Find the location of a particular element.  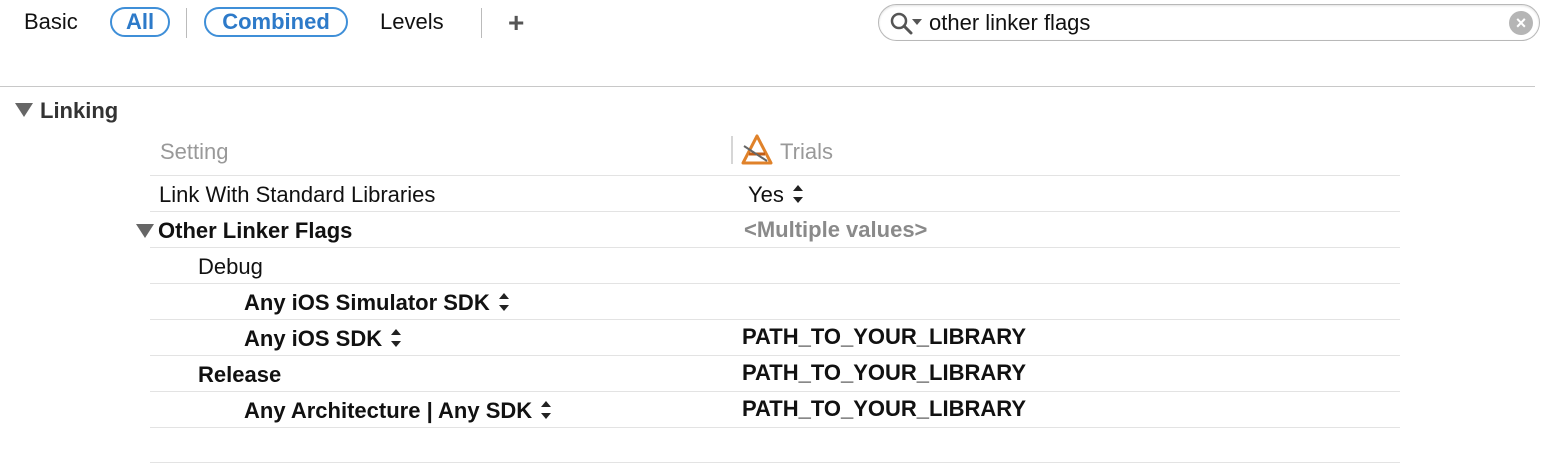

column-divider is located at coordinates (732, 150).